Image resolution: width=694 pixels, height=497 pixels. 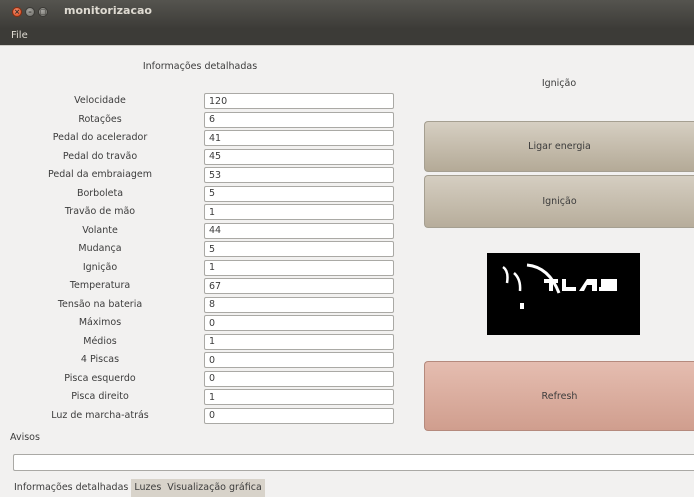 I want to click on close-window-button: ×, so click(x=17, y=12).